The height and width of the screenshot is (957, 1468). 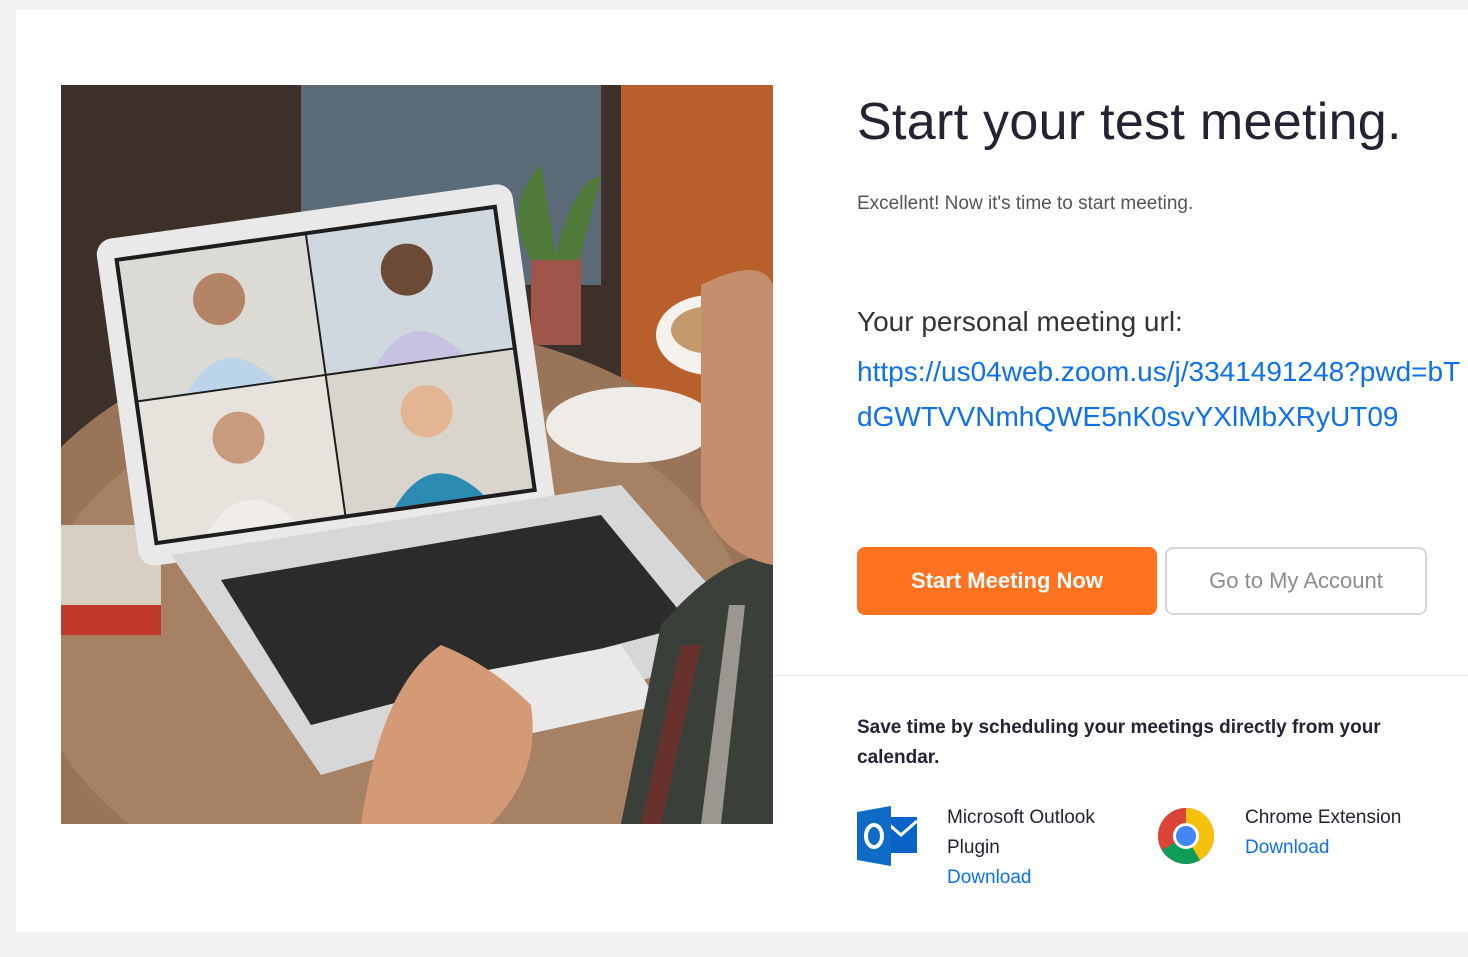 What do you see at coordinates (1007, 581) in the screenshot?
I see `start-meeting-button: Start Meeting Now` at bounding box center [1007, 581].